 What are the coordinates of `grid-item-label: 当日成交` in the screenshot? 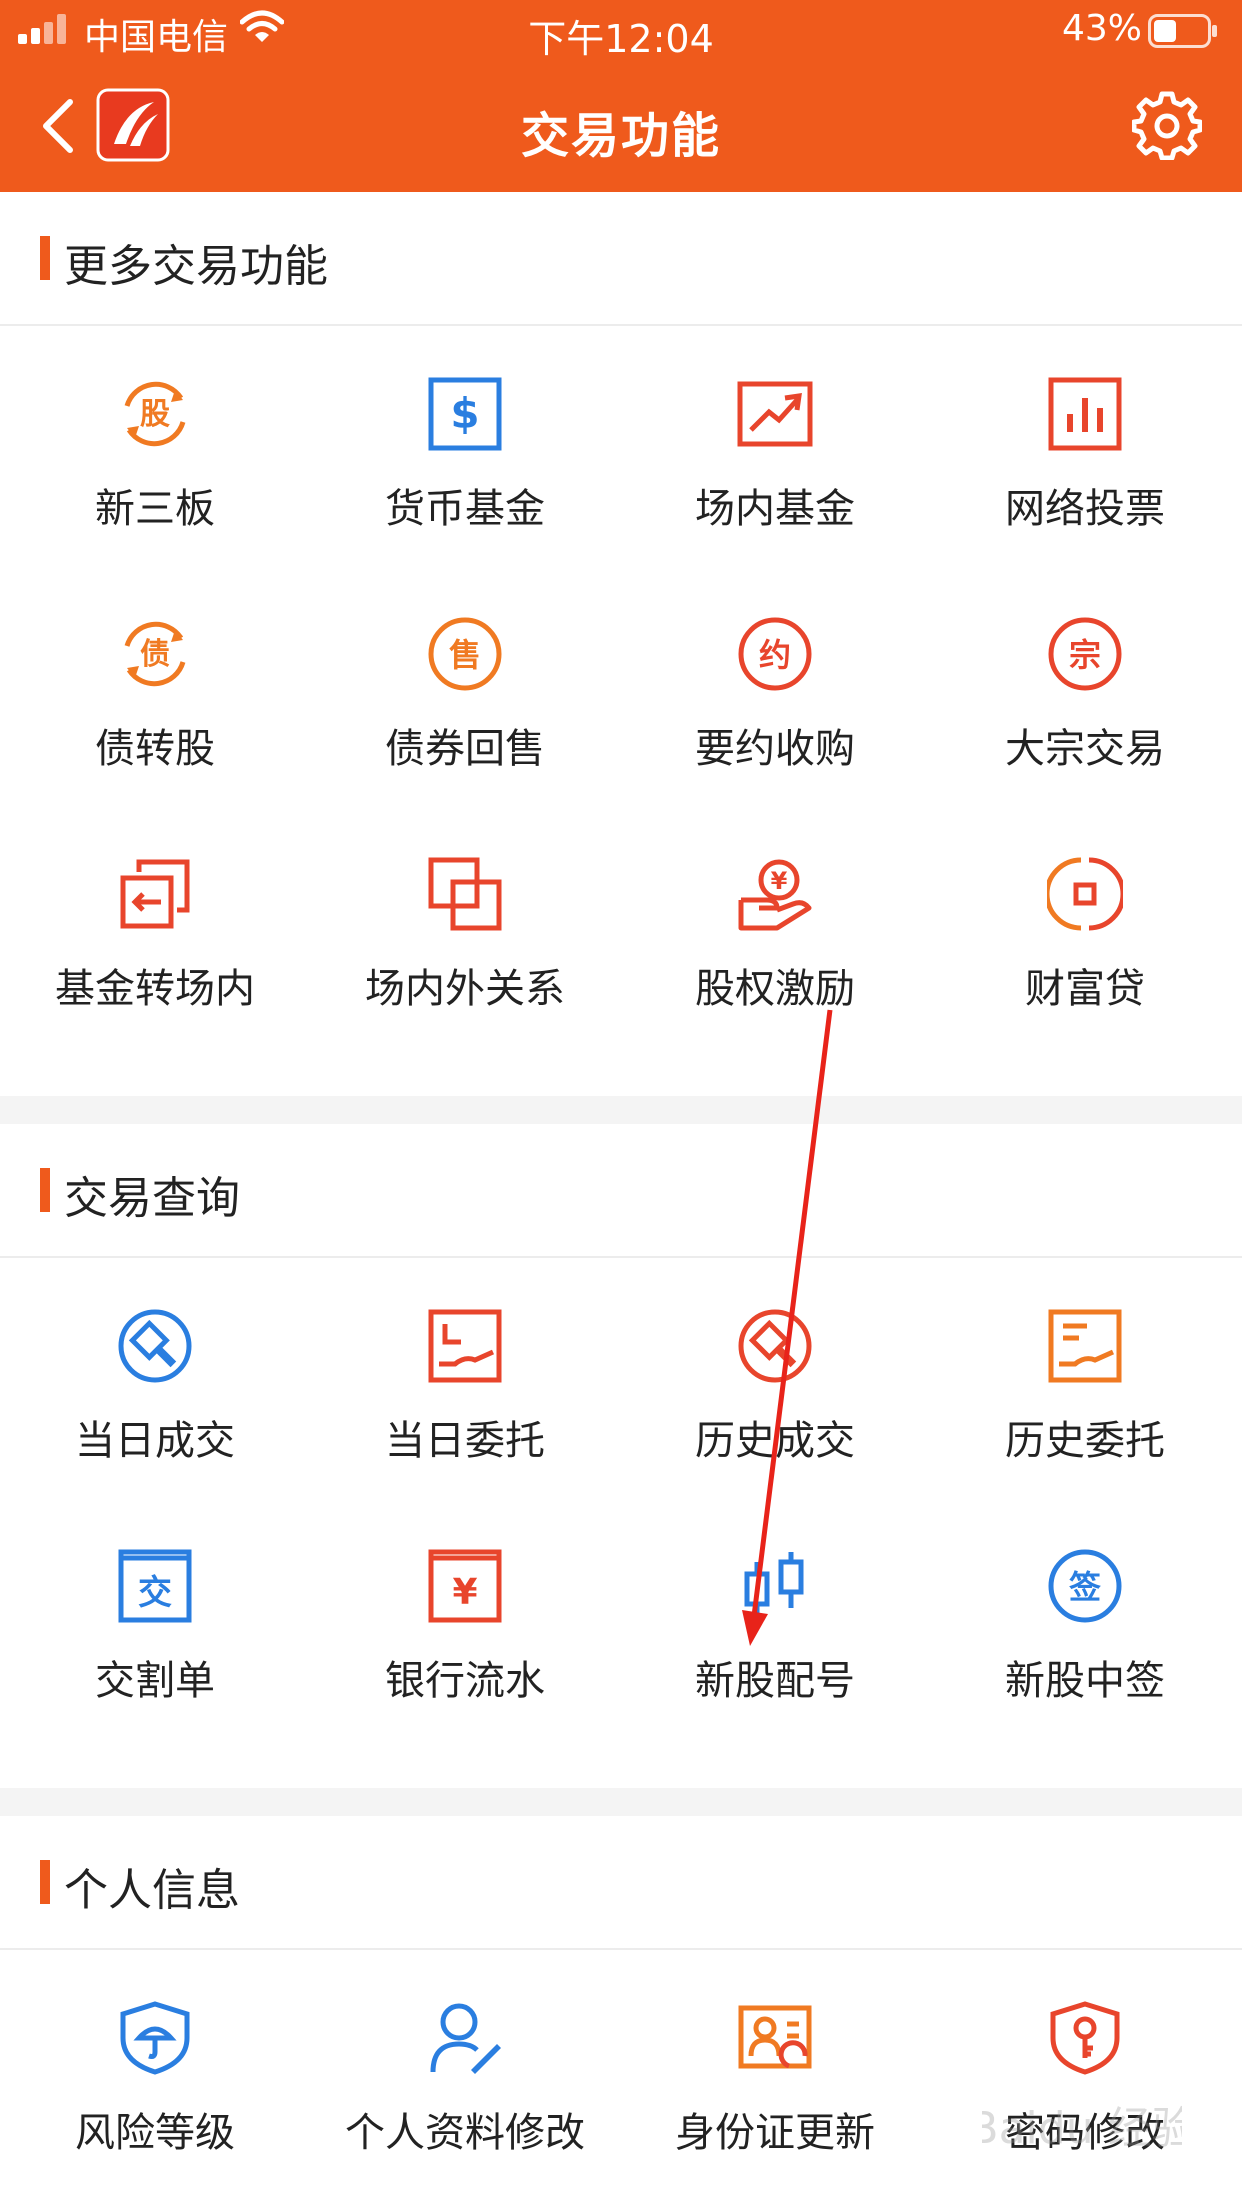 It's located at (155, 1441).